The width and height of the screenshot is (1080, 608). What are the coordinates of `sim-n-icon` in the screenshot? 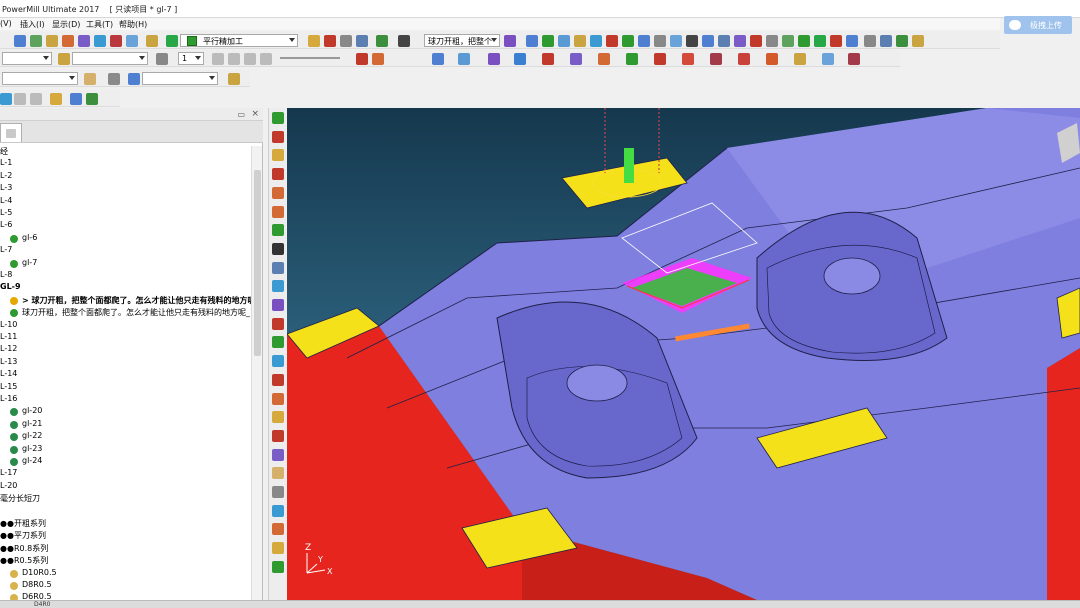 It's located at (800, 59).